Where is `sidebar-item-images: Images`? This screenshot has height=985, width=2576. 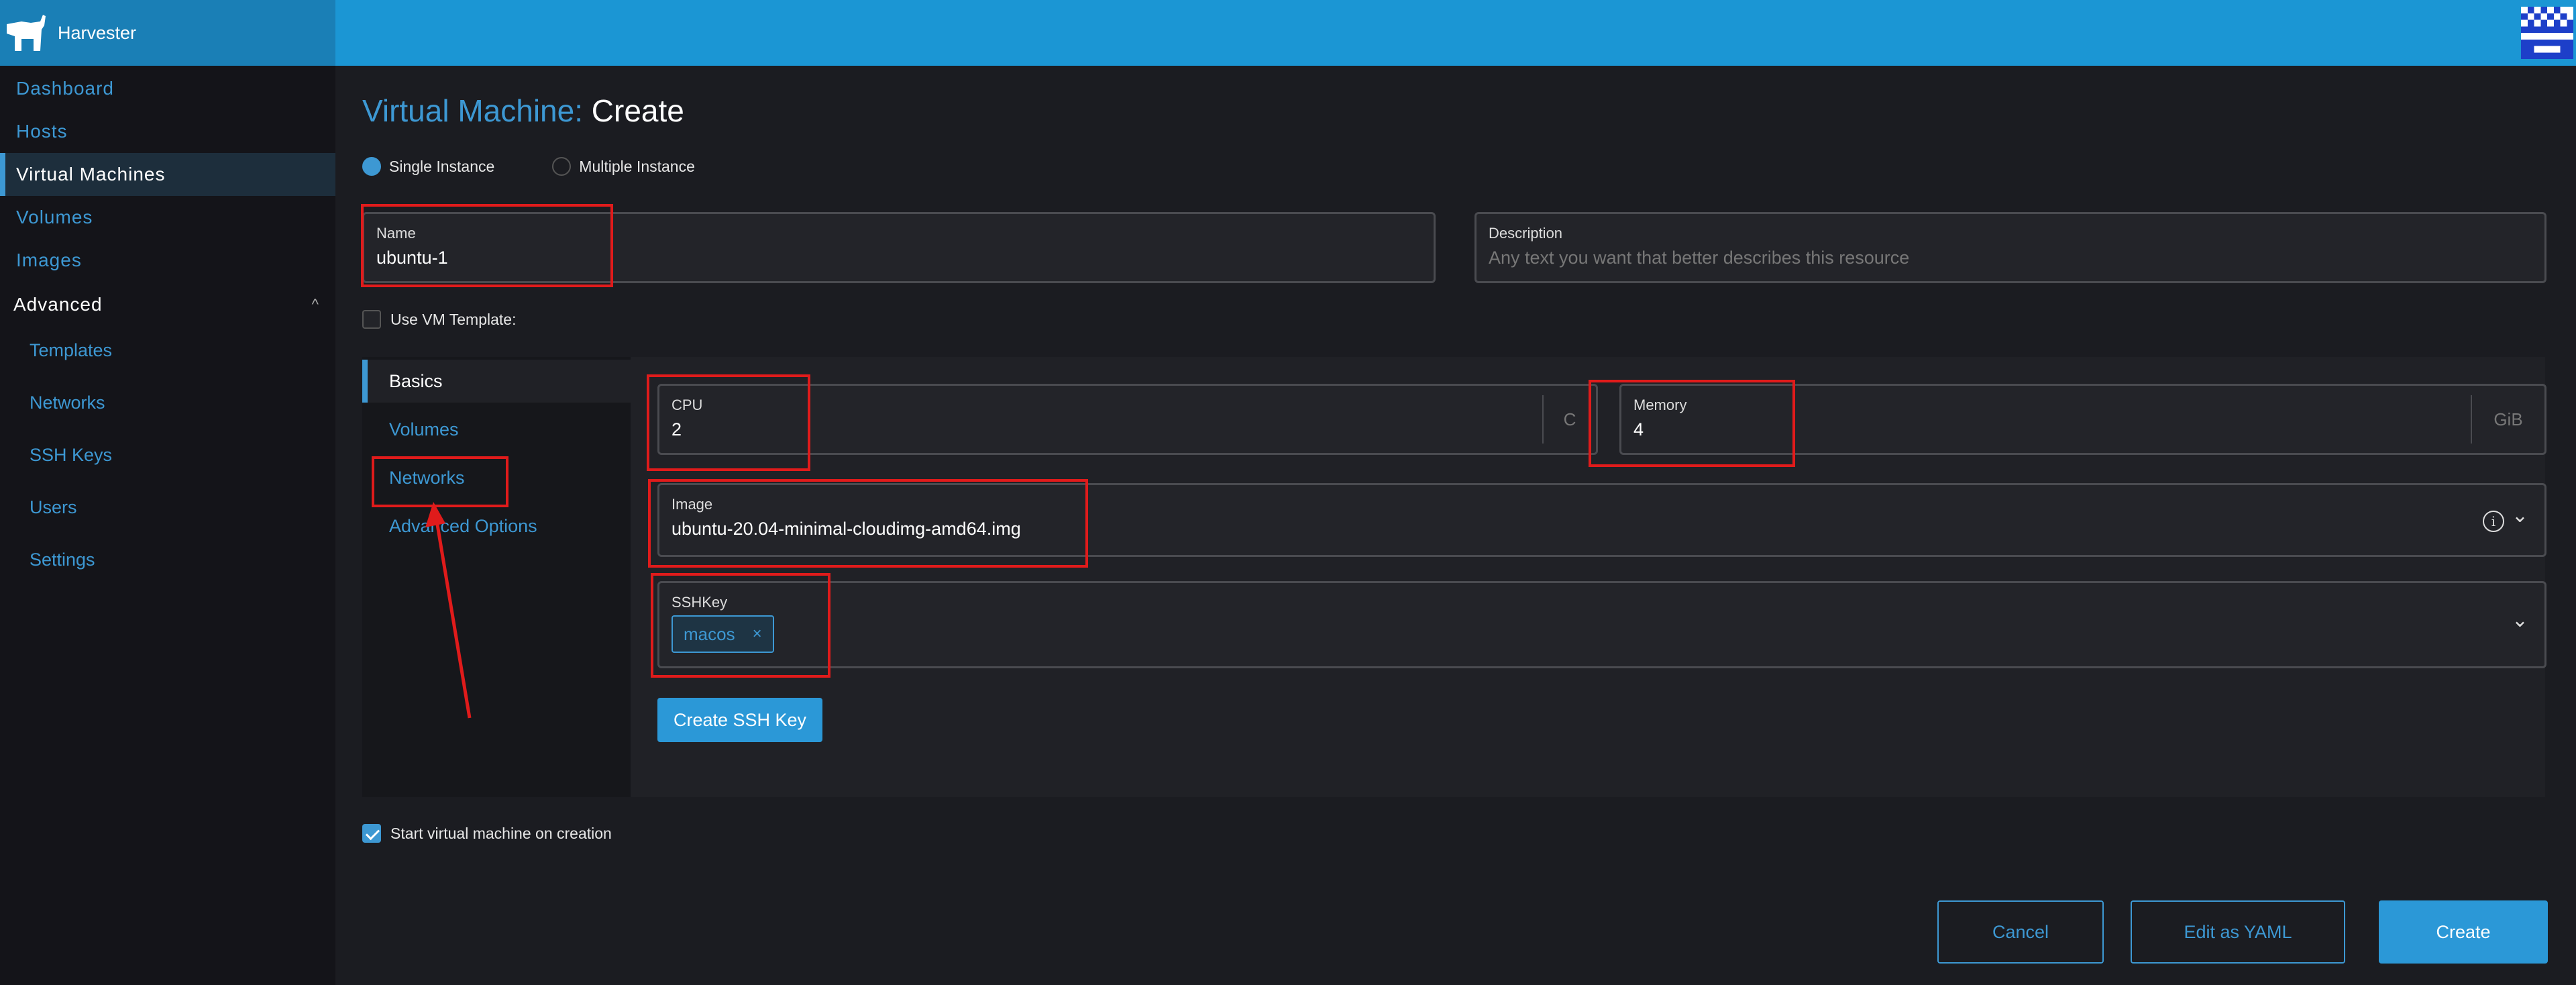 sidebar-item-images: Images is located at coordinates (167, 260).